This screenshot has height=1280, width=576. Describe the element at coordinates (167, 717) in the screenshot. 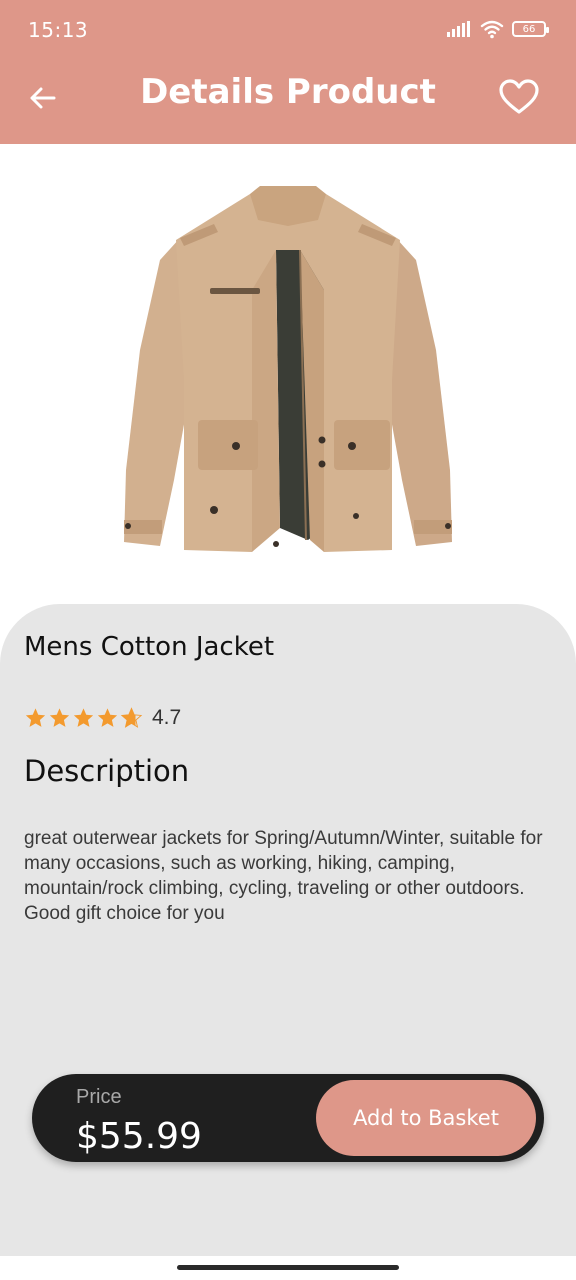

I see `rating-value: 4.7` at that location.